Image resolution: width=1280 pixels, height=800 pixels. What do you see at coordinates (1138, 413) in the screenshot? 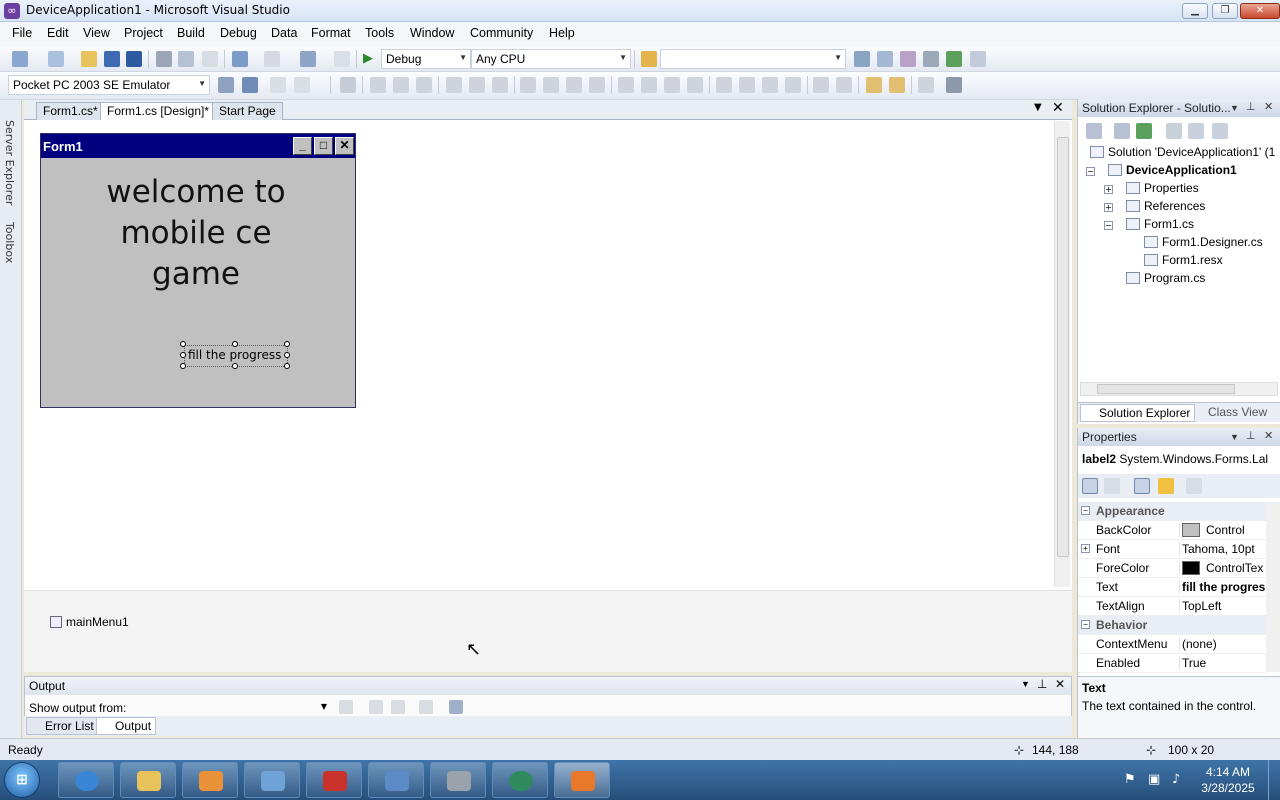
I see `tab-solution-explorer: Solution Explorer` at bounding box center [1138, 413].